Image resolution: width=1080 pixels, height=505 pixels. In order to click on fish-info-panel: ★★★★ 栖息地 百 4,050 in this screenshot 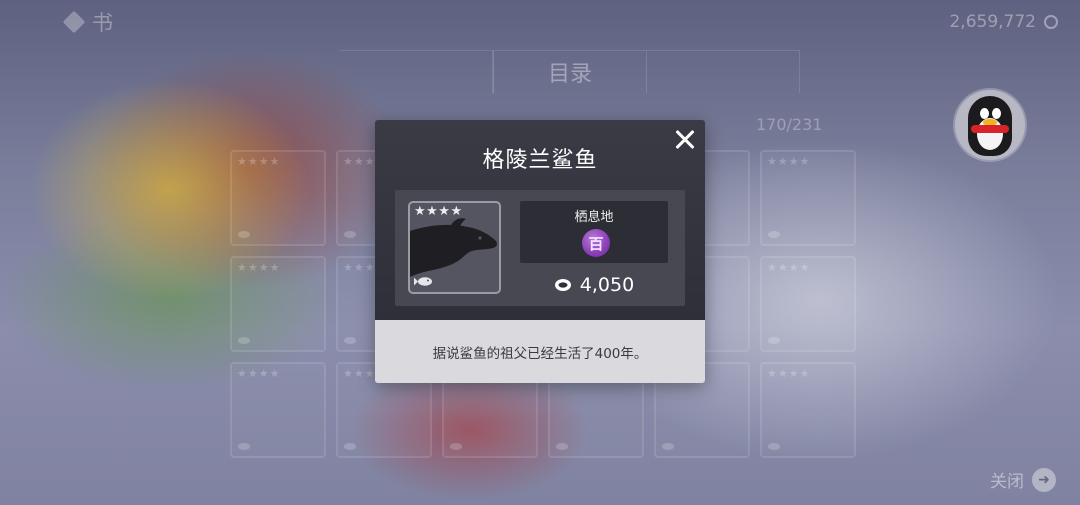, I will do `click(540, 248)`.